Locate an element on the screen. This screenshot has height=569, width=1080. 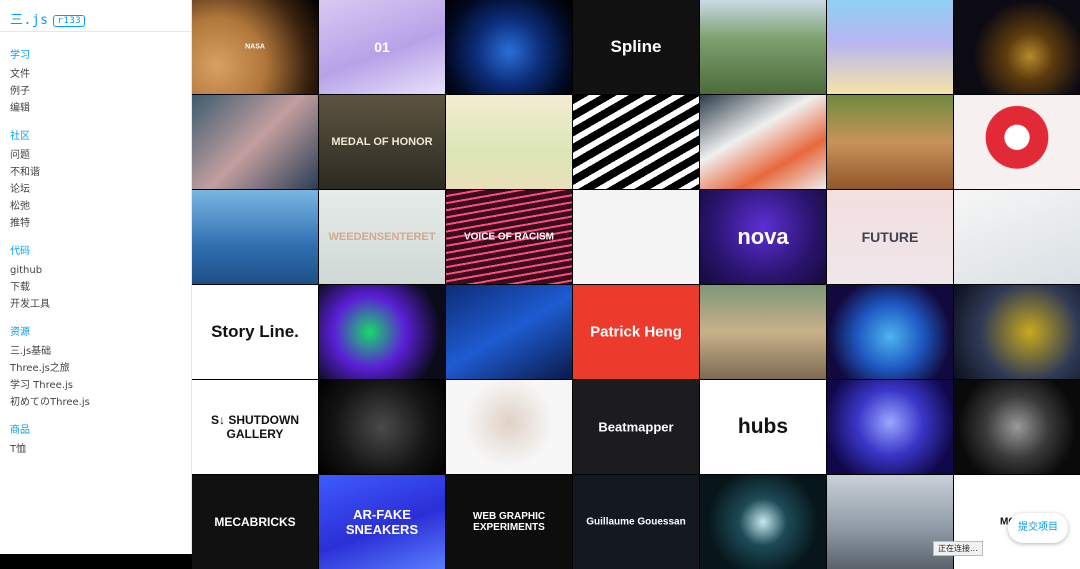
project-thumbnail: Patrick Heng is located at coordinates (636, 332).